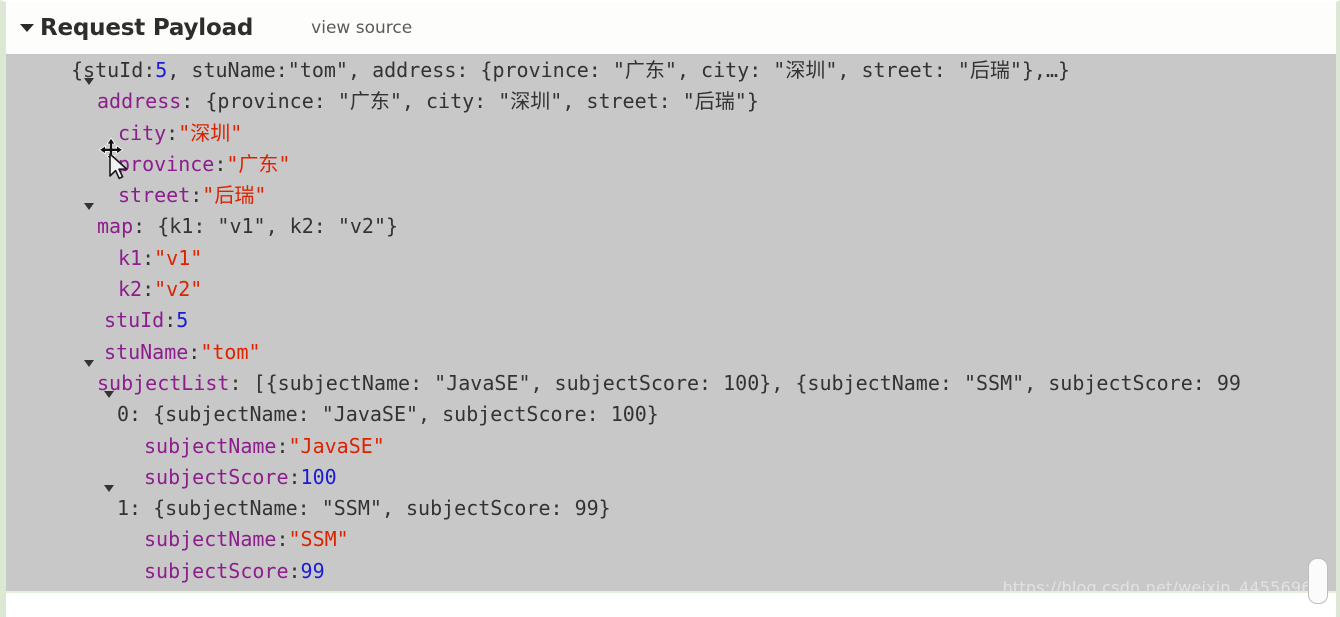 The width and height of the screenshot is (1340, 617). Describe the element at coordinates (671, 320) in the screenshot. I see `json-row: stuId: 5` at that location.